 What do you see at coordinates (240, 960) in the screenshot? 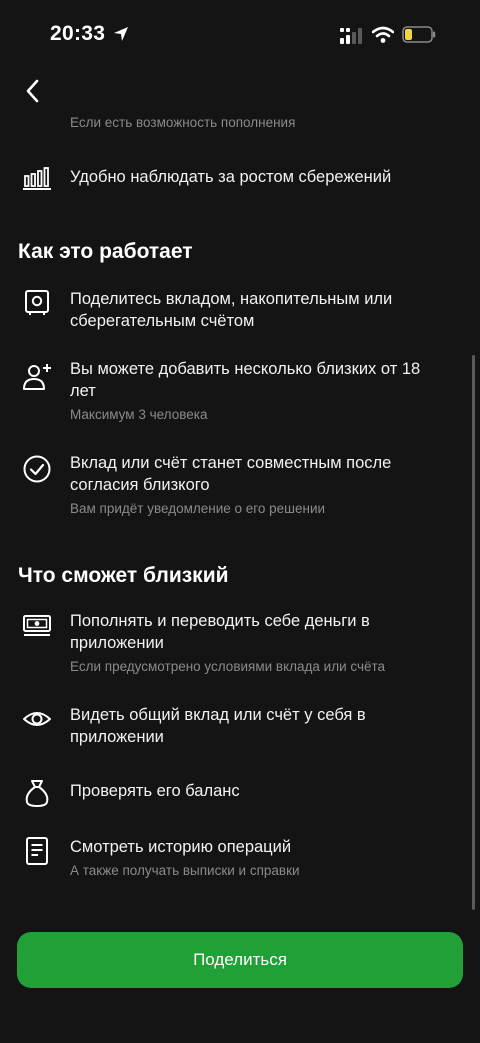
I see `share-button: Поделиться` at bounding box center [240, 960].